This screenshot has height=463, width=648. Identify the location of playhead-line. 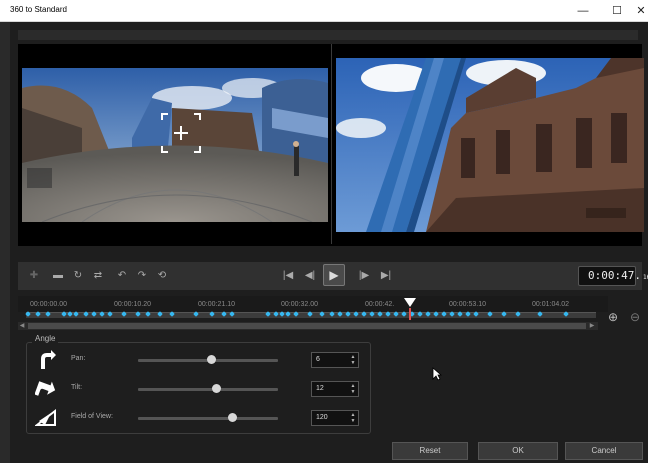
(410, 314).